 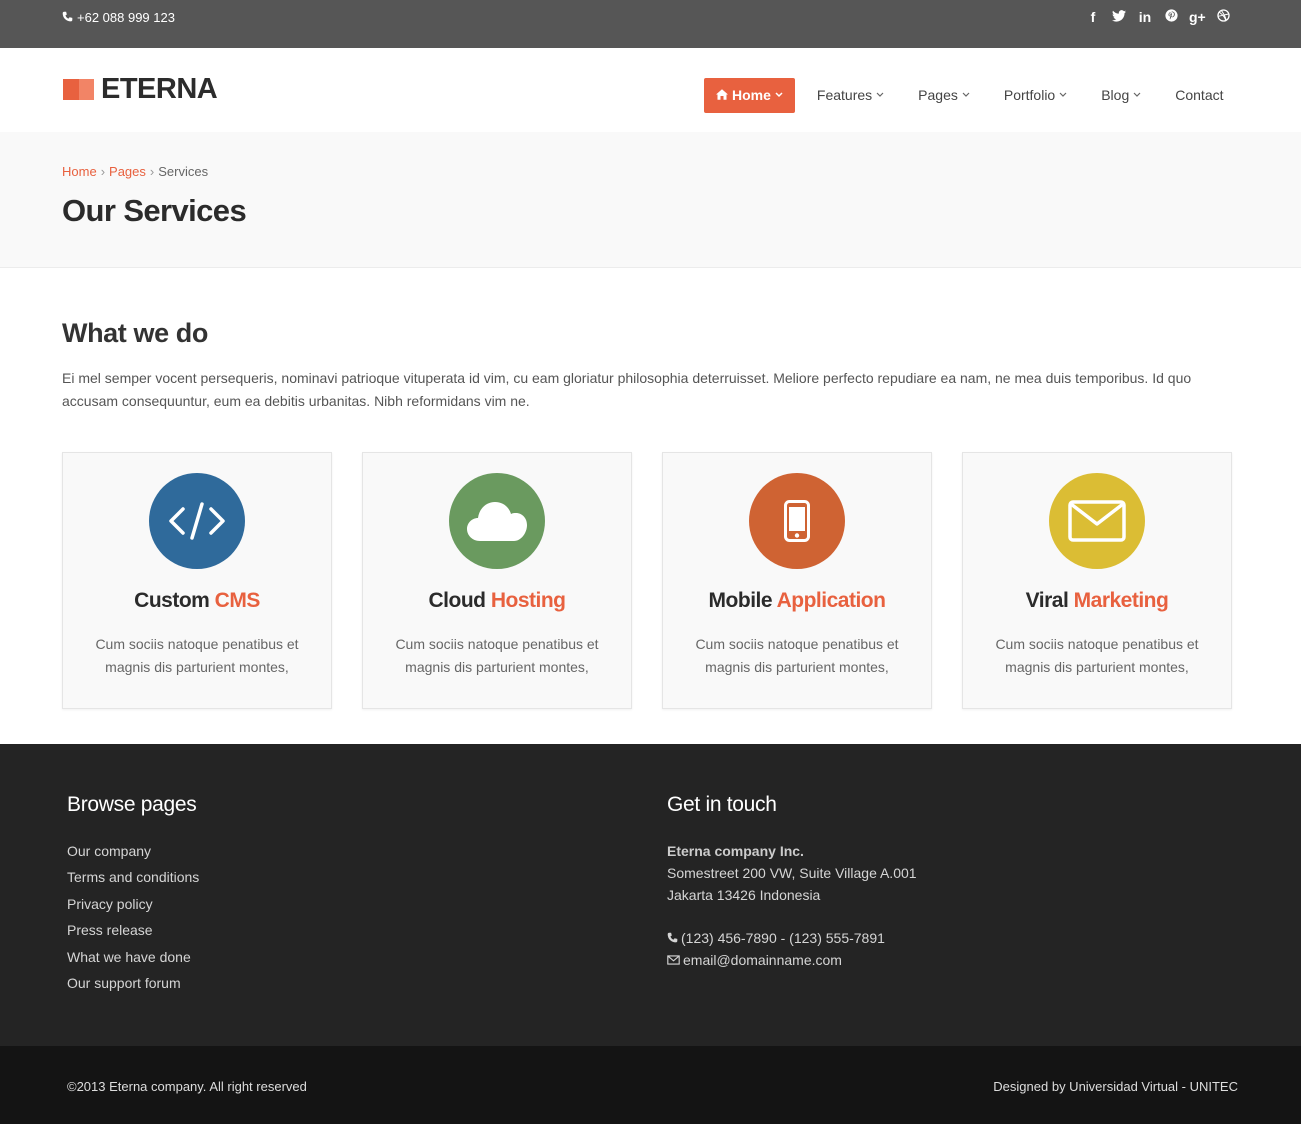 I want to click on linkedin-icon: in, so click(x=1145, y=17).